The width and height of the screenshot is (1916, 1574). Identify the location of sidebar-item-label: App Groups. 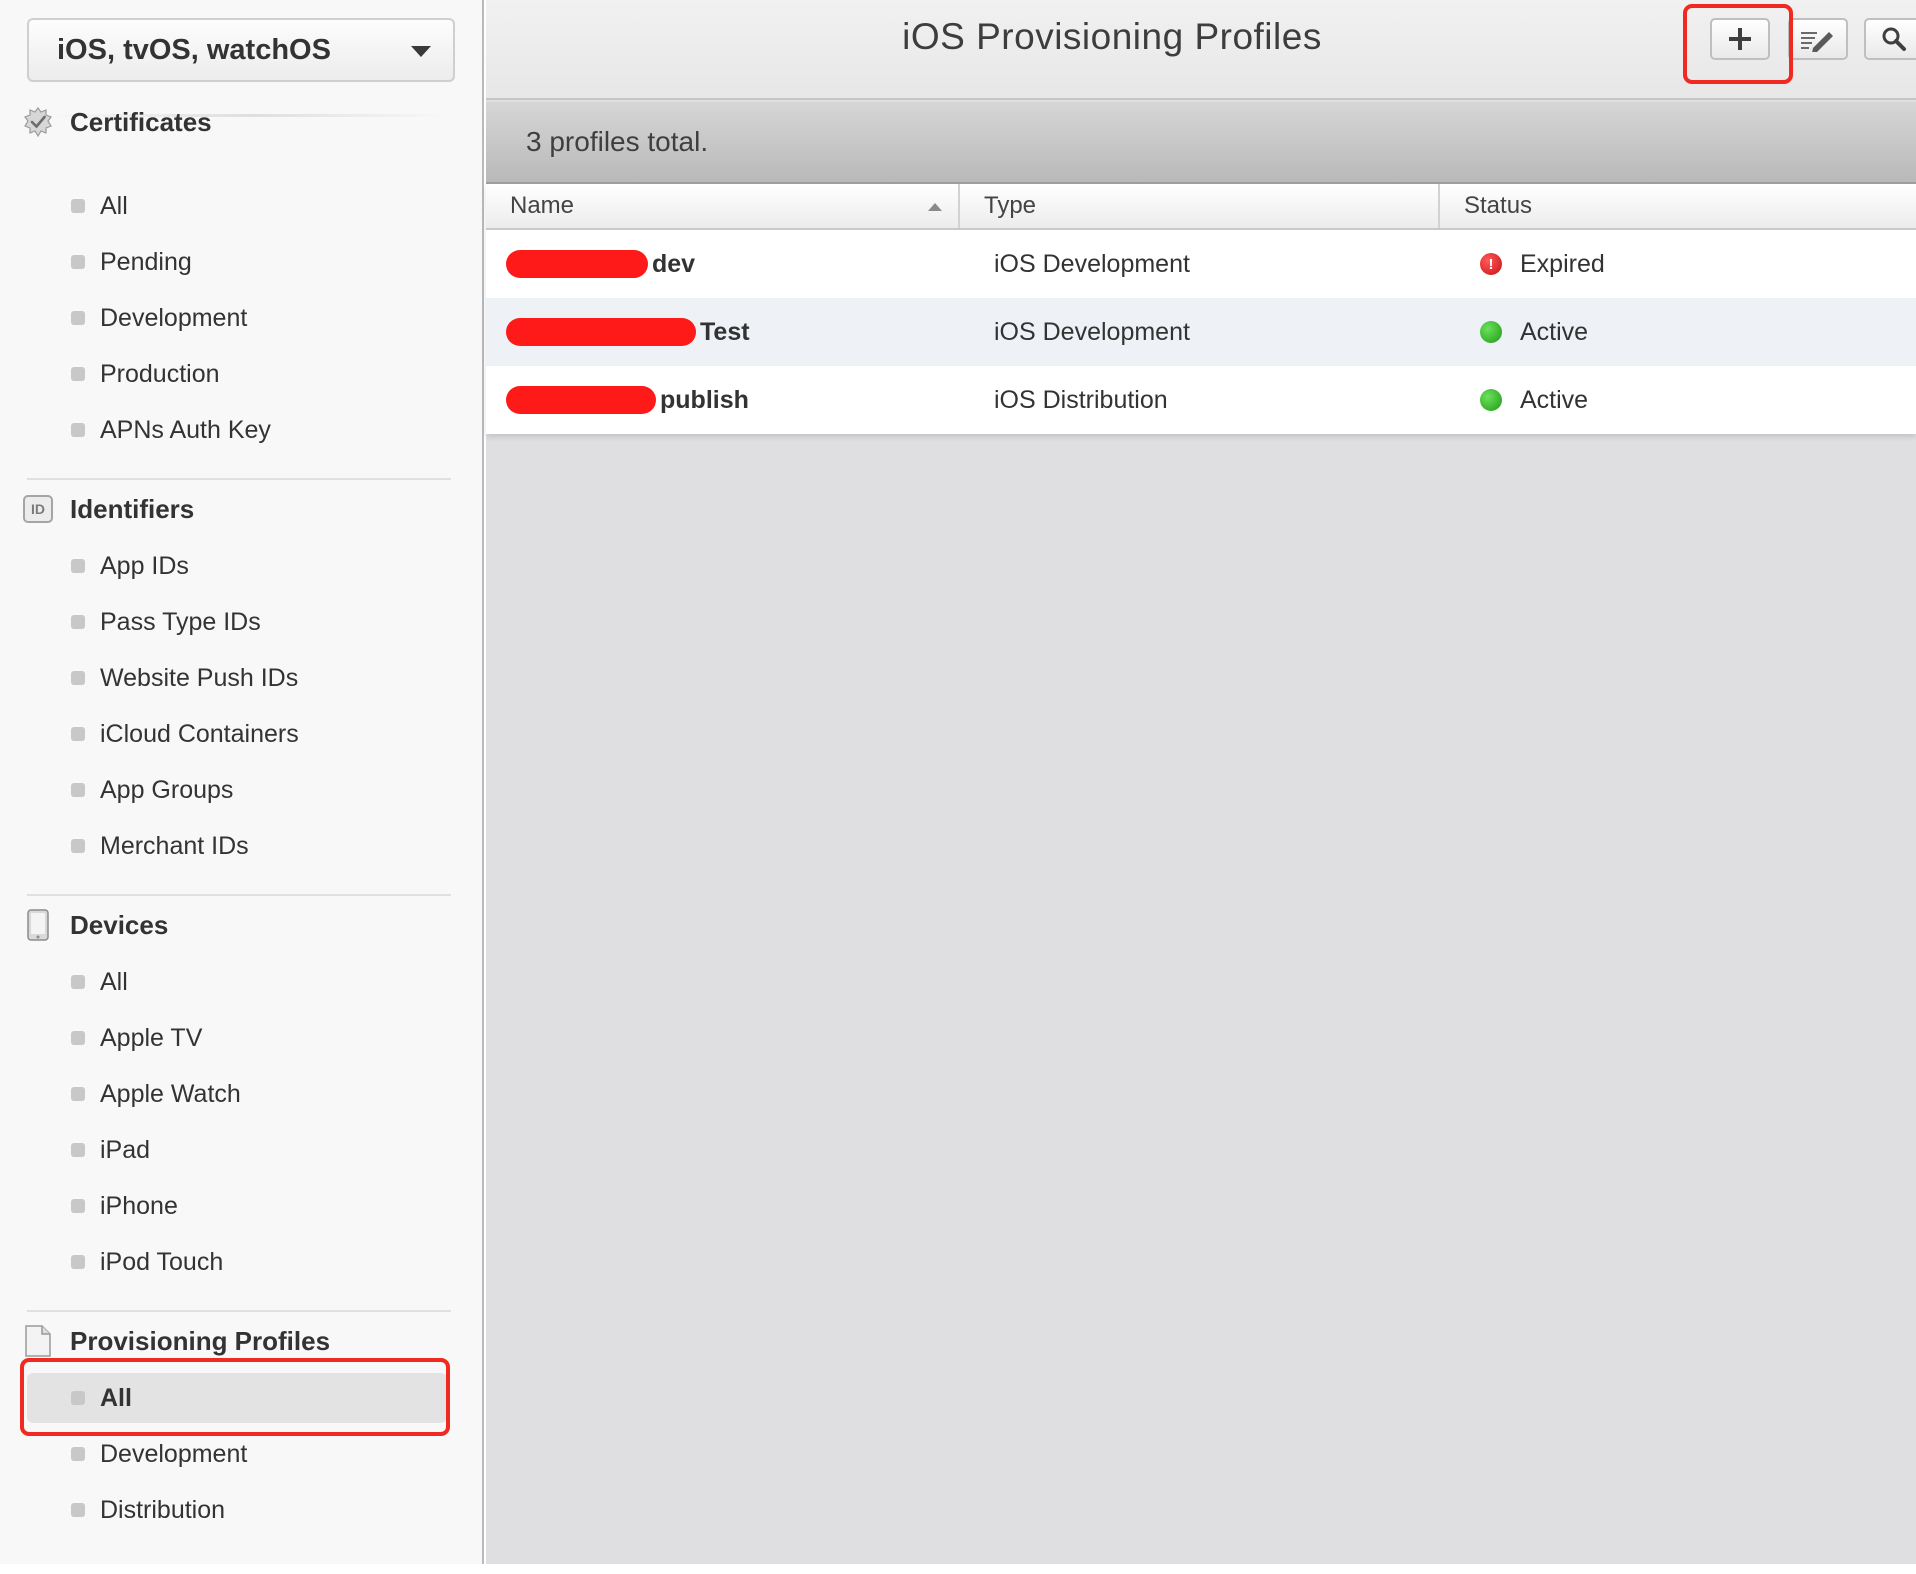
(167, 789).